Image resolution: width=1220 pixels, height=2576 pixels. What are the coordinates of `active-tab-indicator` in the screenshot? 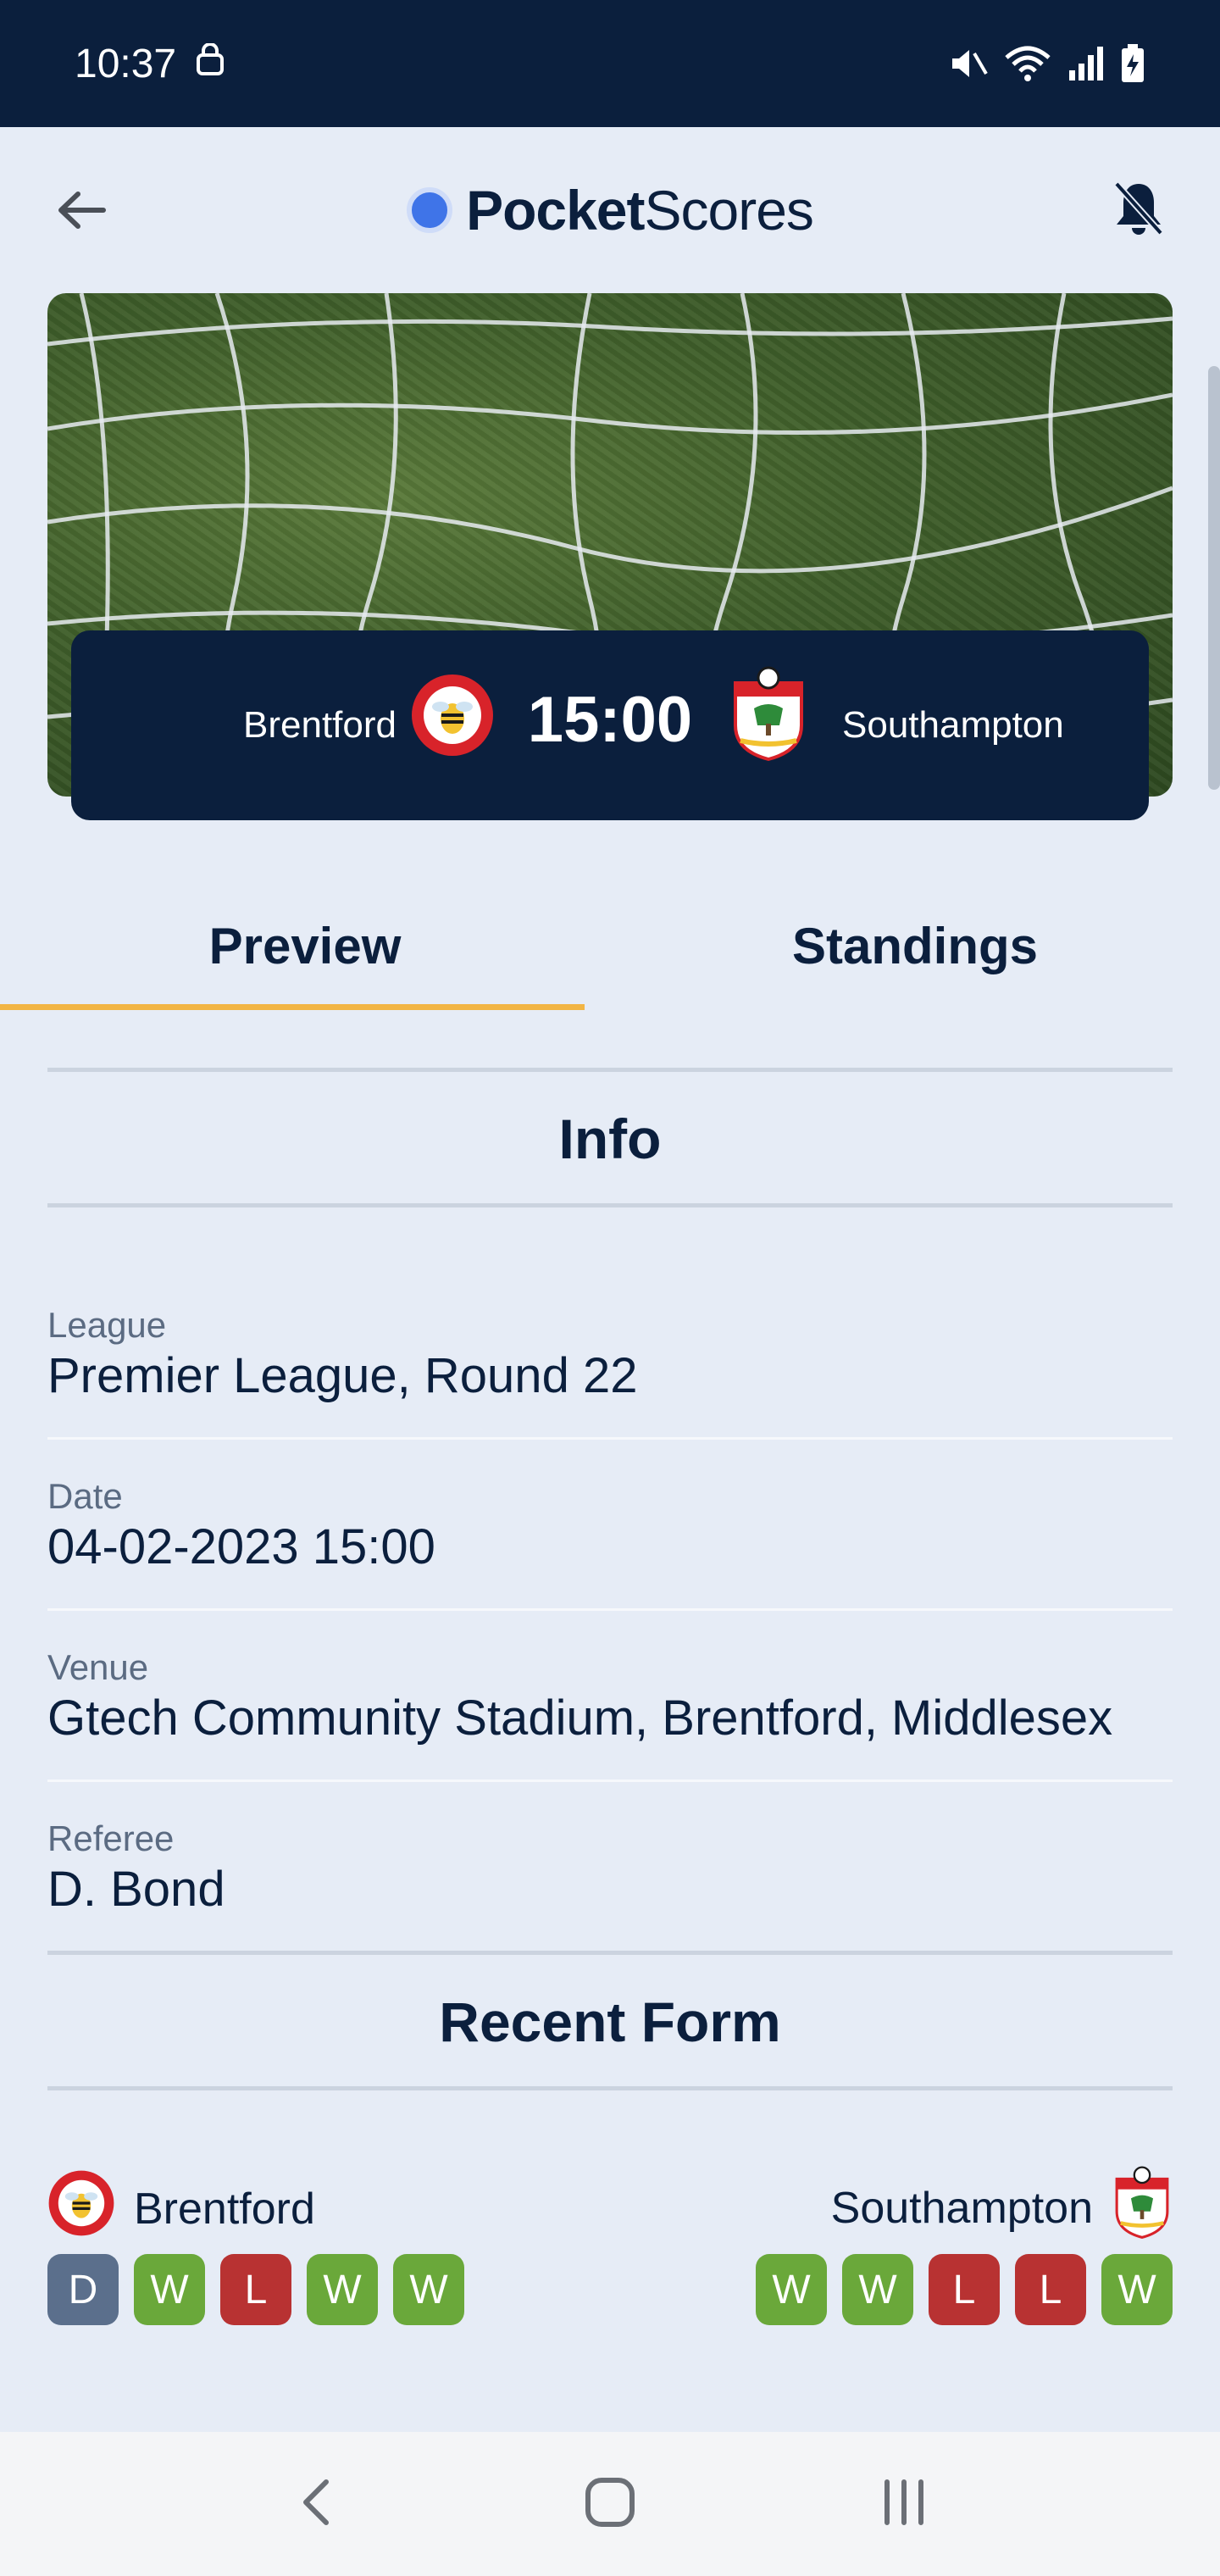 It's located at (292, 1007).